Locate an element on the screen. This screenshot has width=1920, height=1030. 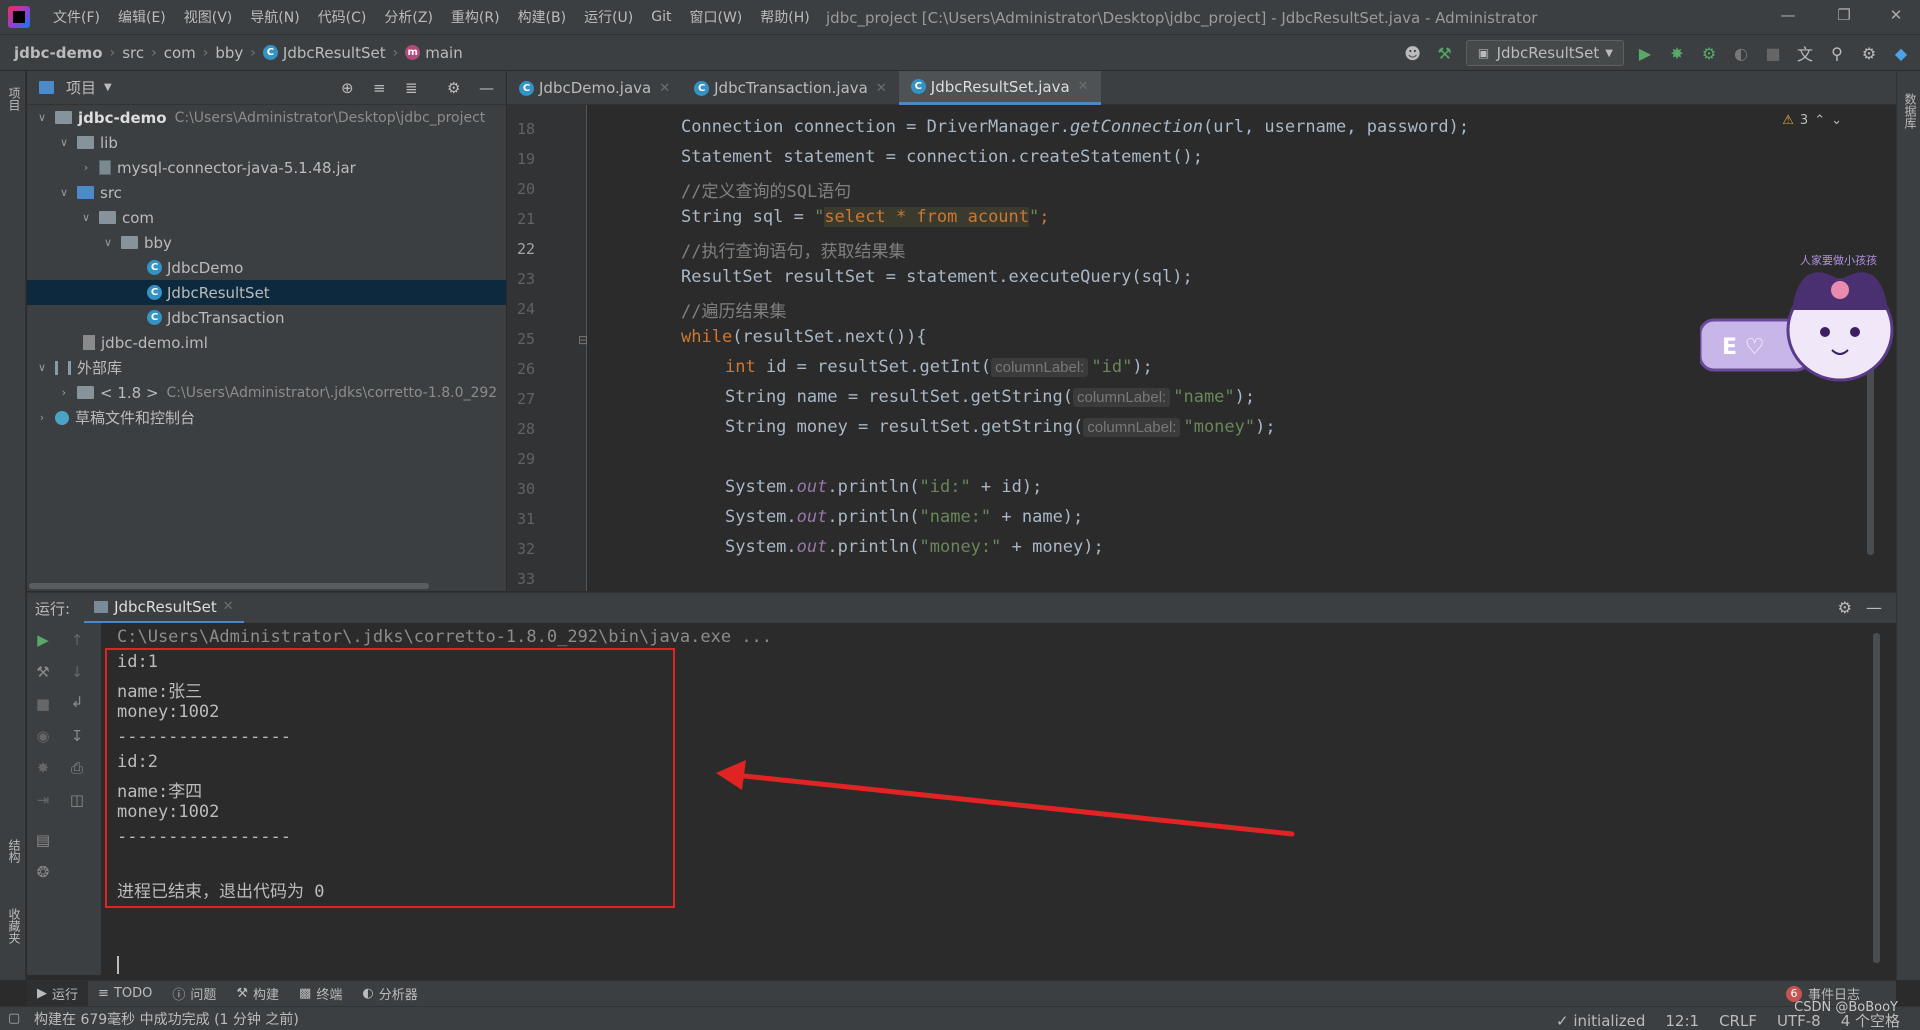
inspection-widget: ⚠ 3 ⌃ ⌄ is located at coordinates (1812, 120).